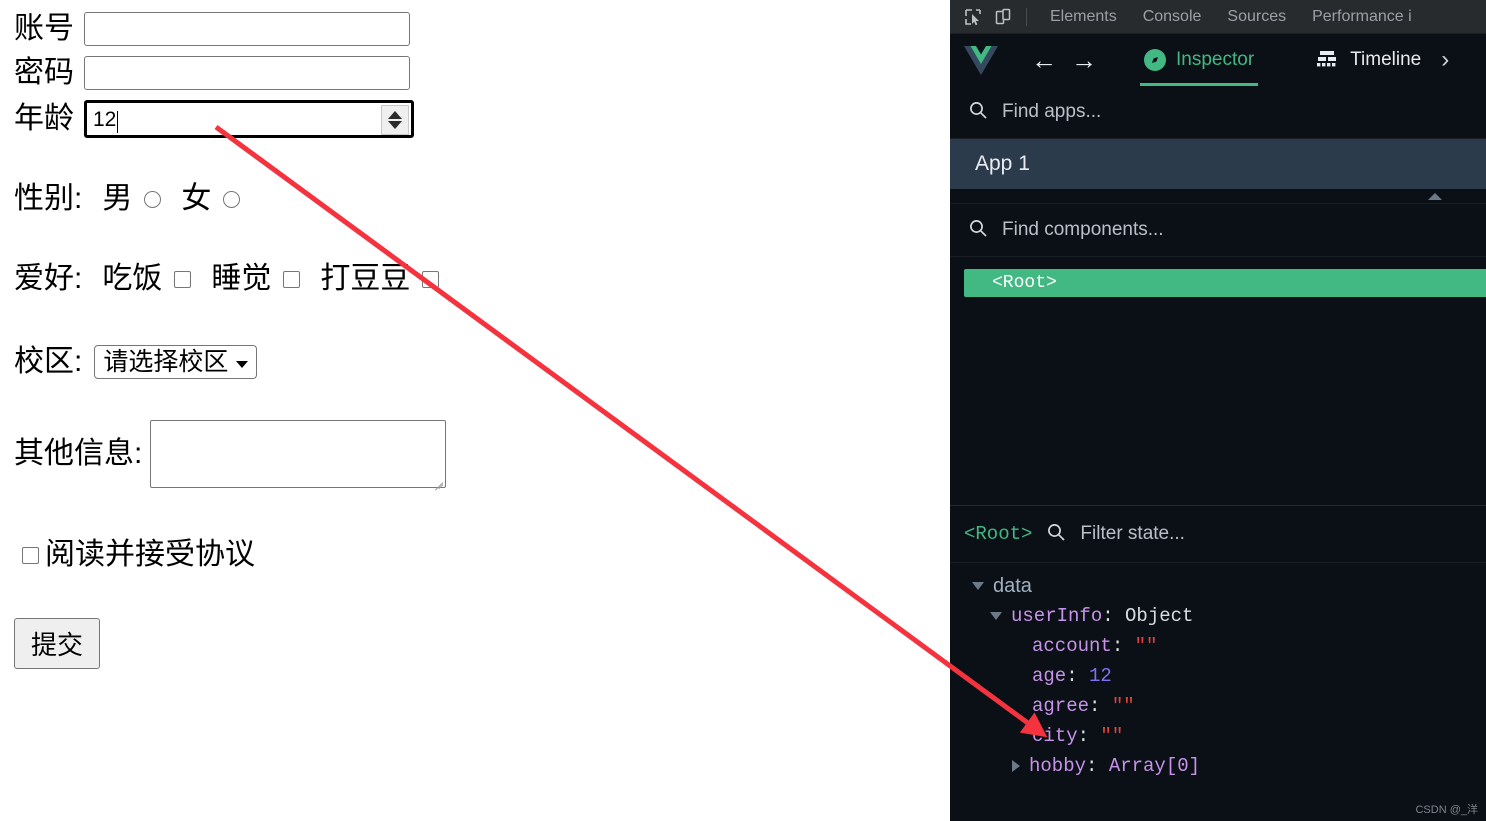 This screenshot has height=821, width=1486. What do you see at coordinates (196, 198) in the screenshot?
I see `gender-female-label: 女` at bounding box center [196, 198].